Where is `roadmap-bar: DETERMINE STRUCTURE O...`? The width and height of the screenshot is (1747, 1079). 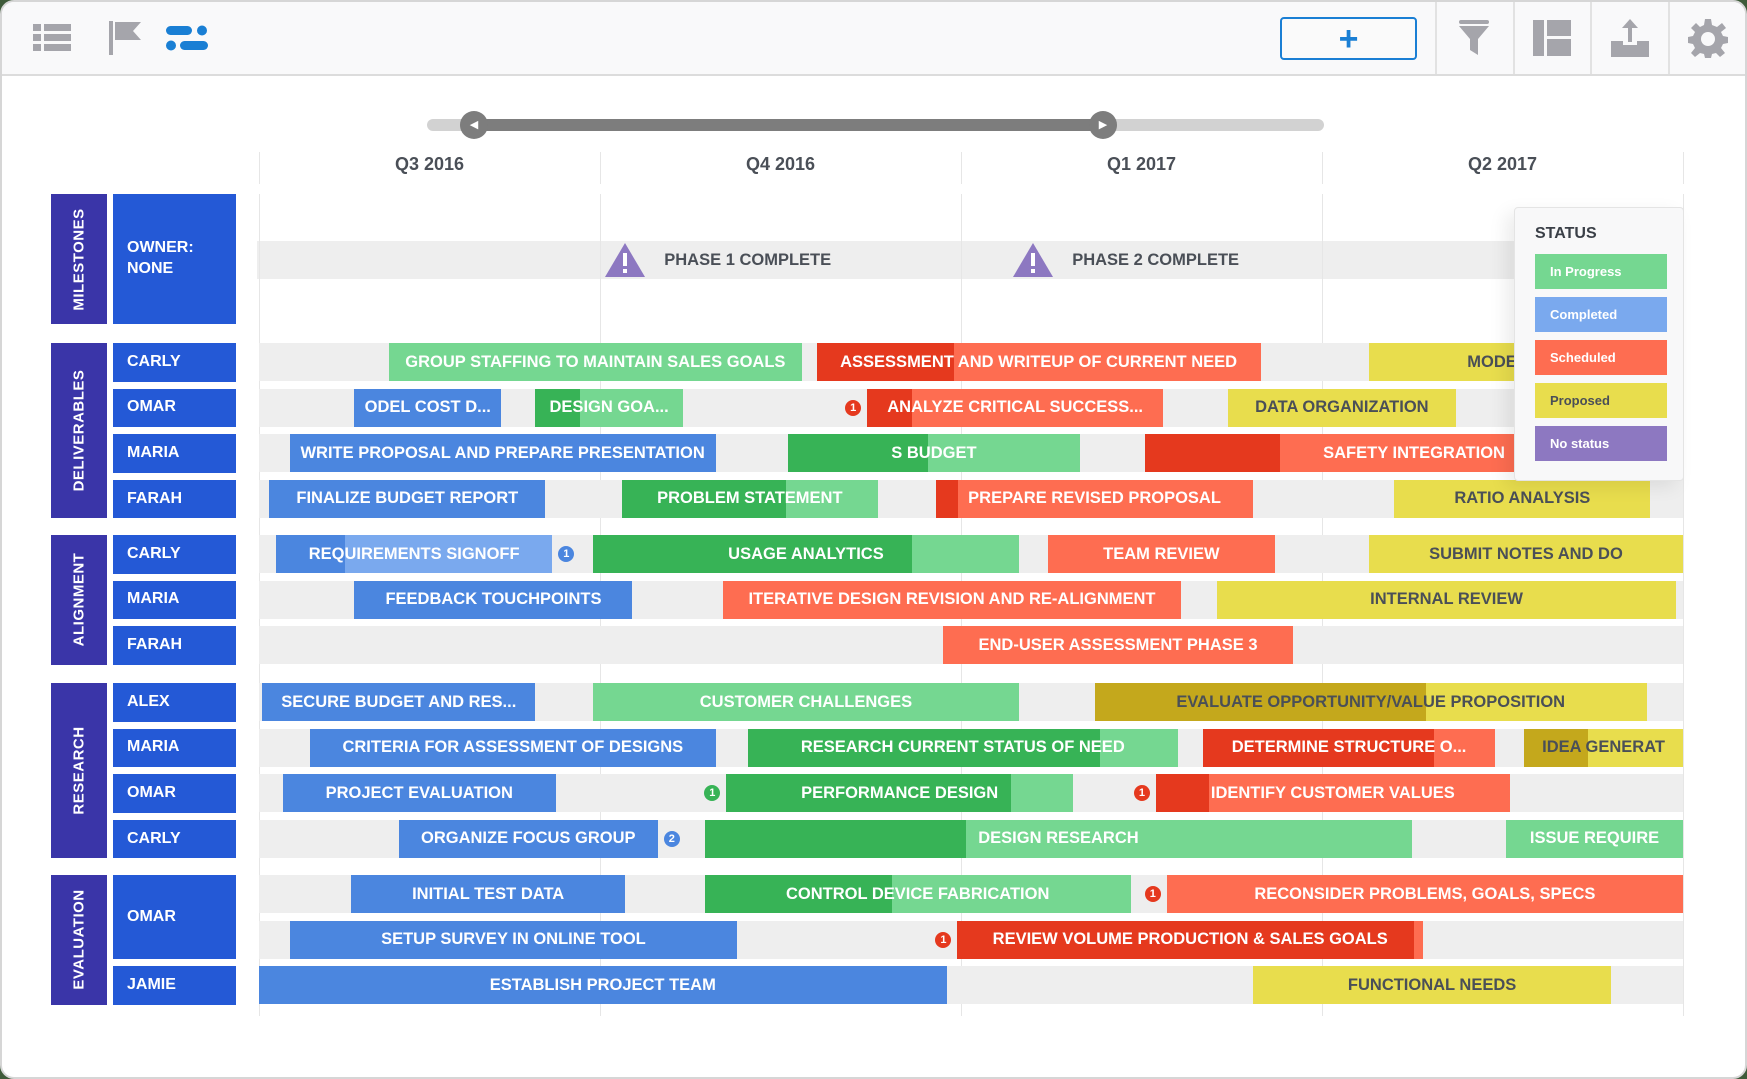 roadmap-bar: DETERMINE STRUCTURE O... is located at coordinates (1349, 747).